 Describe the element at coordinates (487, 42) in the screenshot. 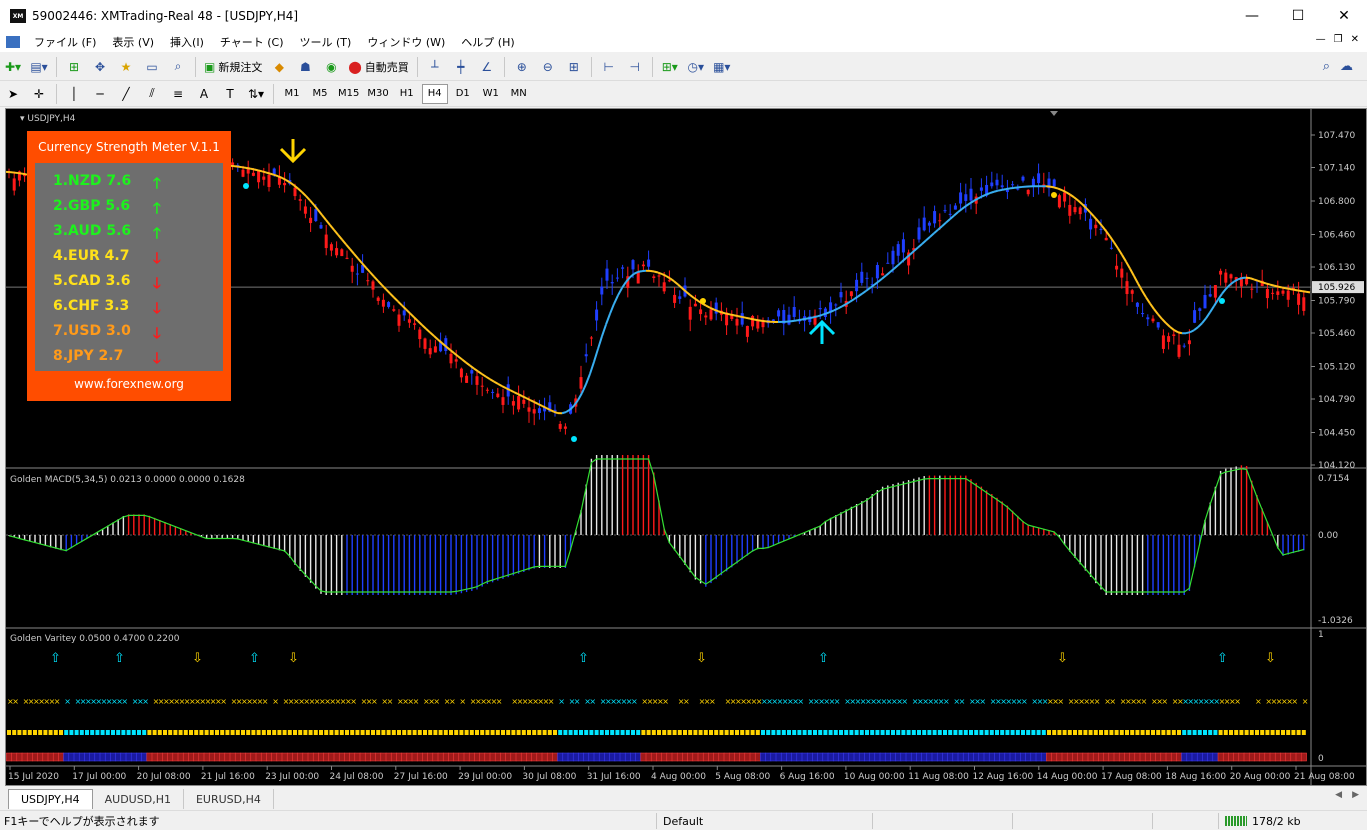

I see `menu-help: ヘルプ (H)` at that location.